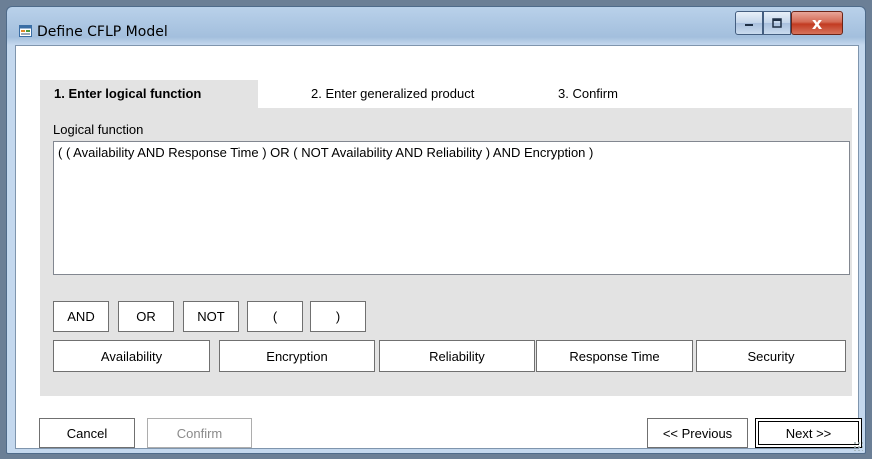 The width and height of the screenshot is (872, 459). Describe the element at coordinates (297, 356) in the screenshot. I see `attribute-encryption-button: Encryption` at that location.